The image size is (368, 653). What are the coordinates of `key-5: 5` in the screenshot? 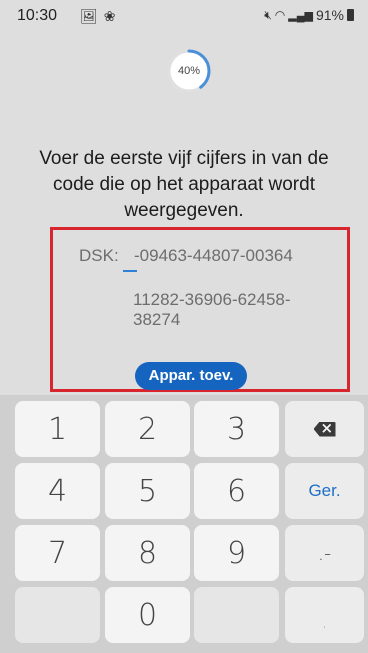 It's located at (147, 491).